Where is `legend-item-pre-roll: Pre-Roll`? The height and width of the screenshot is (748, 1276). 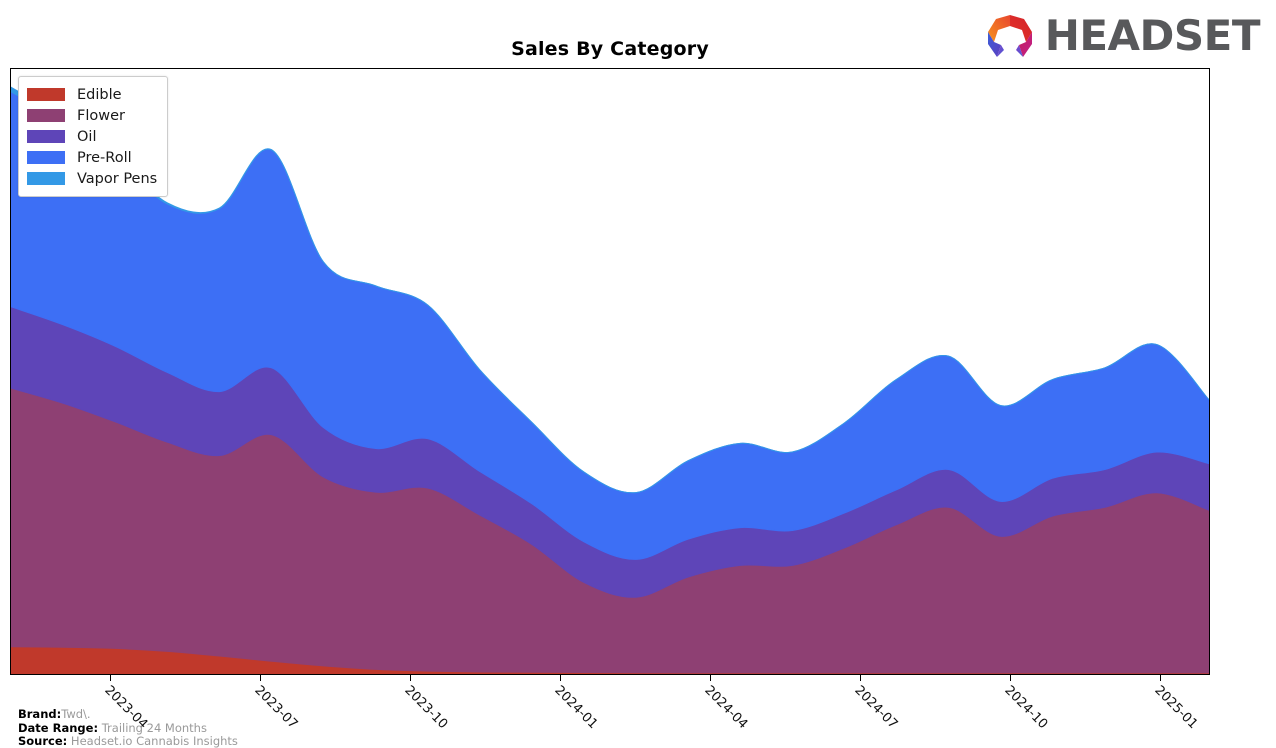
legend-item-pre-roll: Pre-Roll is located at coordinates (92, 157).